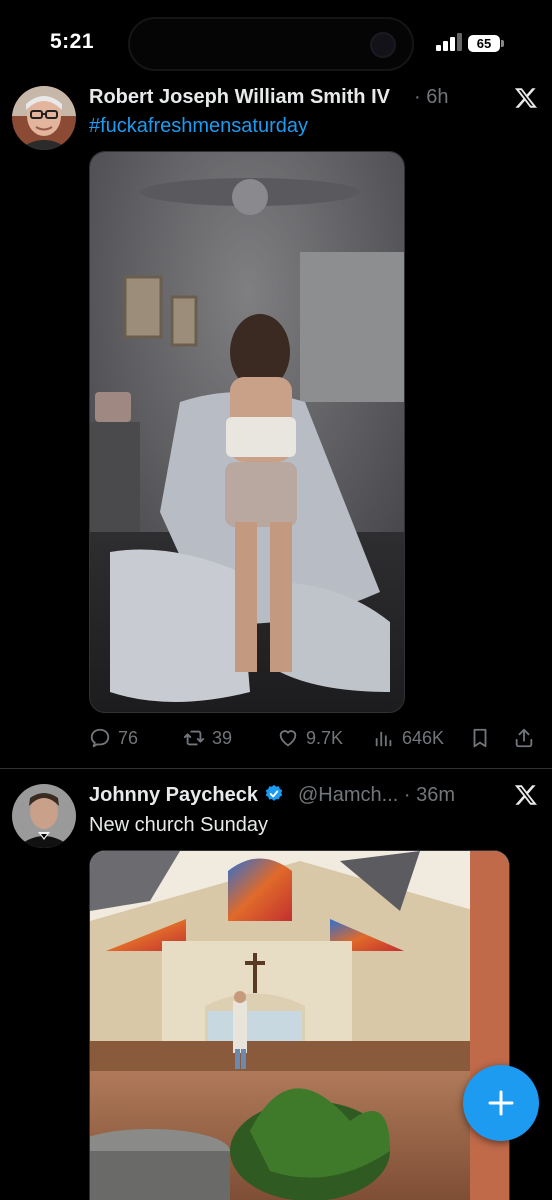  What do you see at coordinates (276, 768) in the screenshot?
I see `tweet-divider` at bounding box center [276, 768].